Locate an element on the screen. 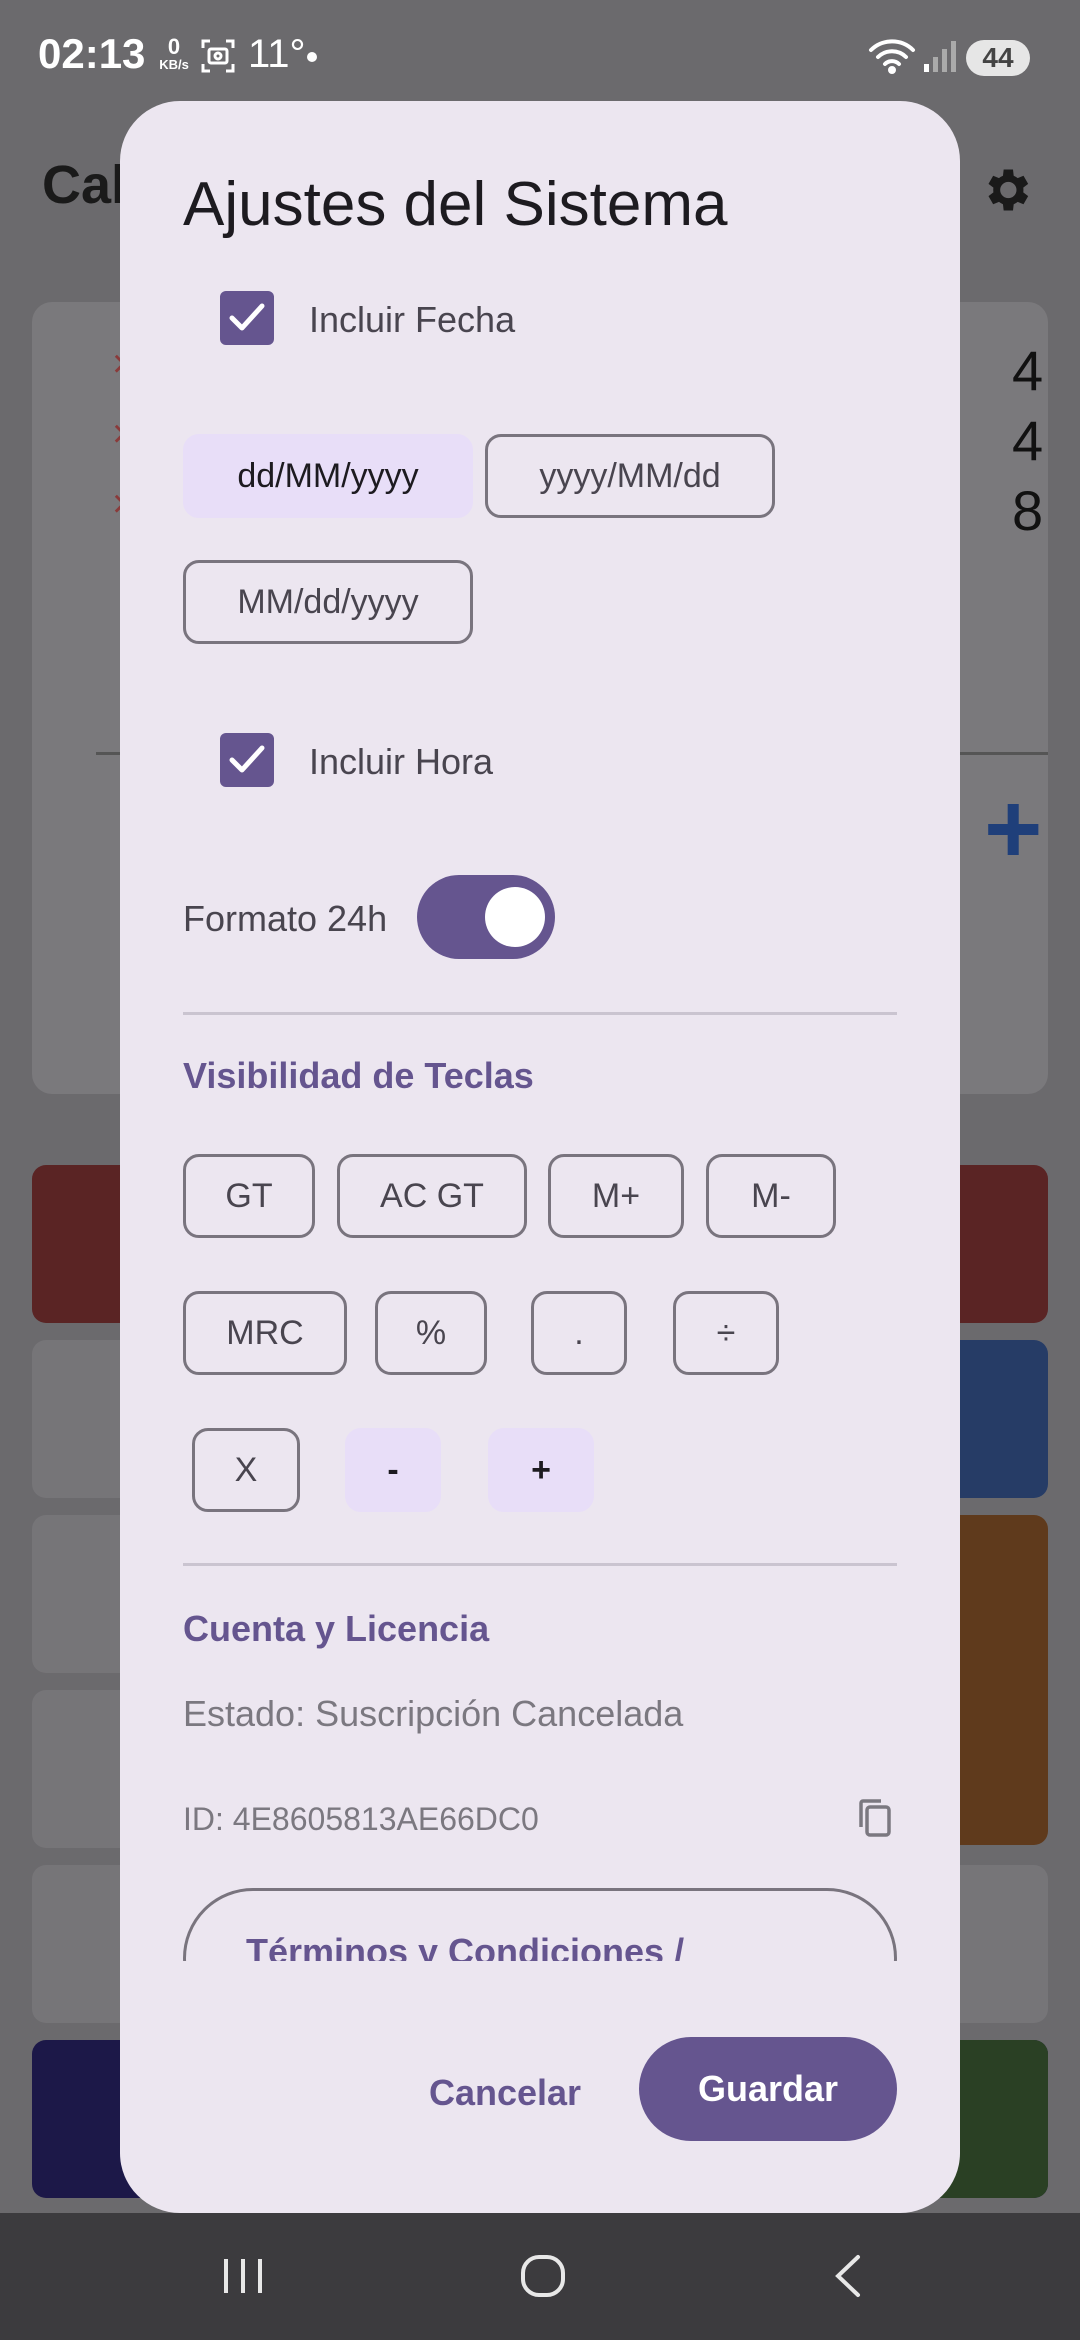  format-24h-switch is located at coordinates (486, 917).